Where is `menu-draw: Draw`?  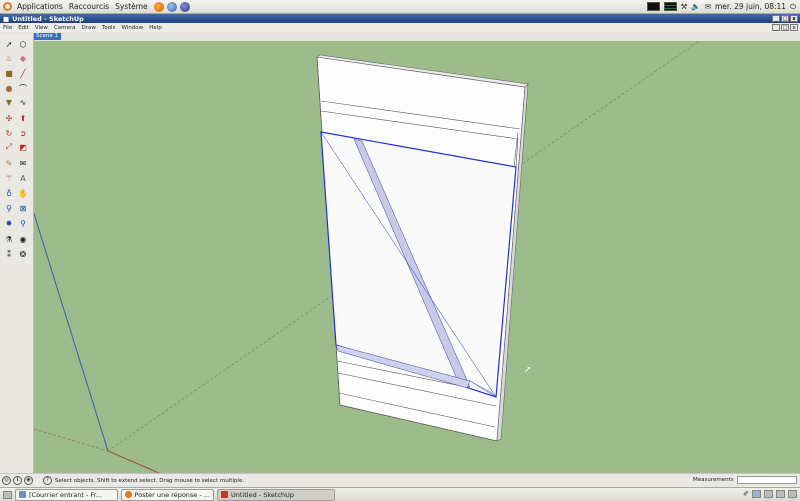 menu-draw: Draw is located at coordinates (89, 28).